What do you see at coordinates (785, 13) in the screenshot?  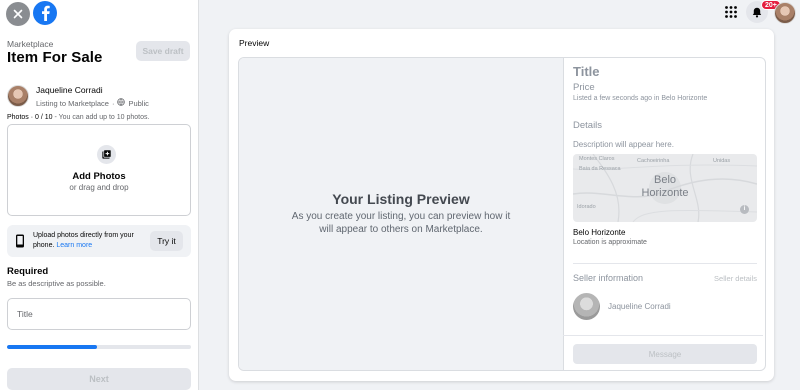 I see `profile-avatar` at bounding box center [785, 13].